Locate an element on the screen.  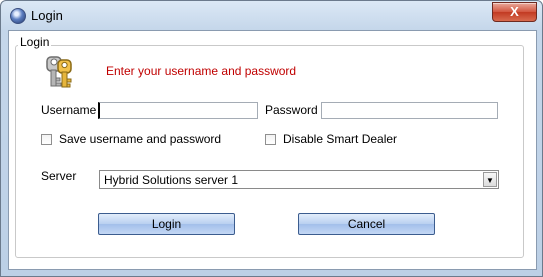
window-title: Login is located at coordinates (47, 15).